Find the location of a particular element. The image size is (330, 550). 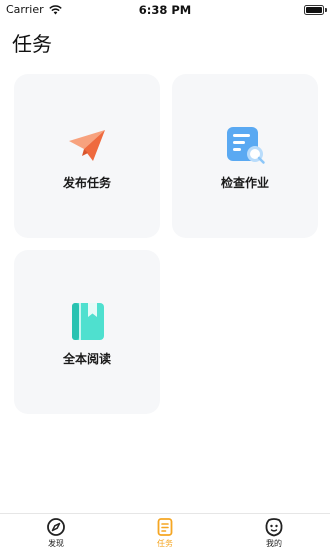

compass-icon is located at coordinates (56, 527).